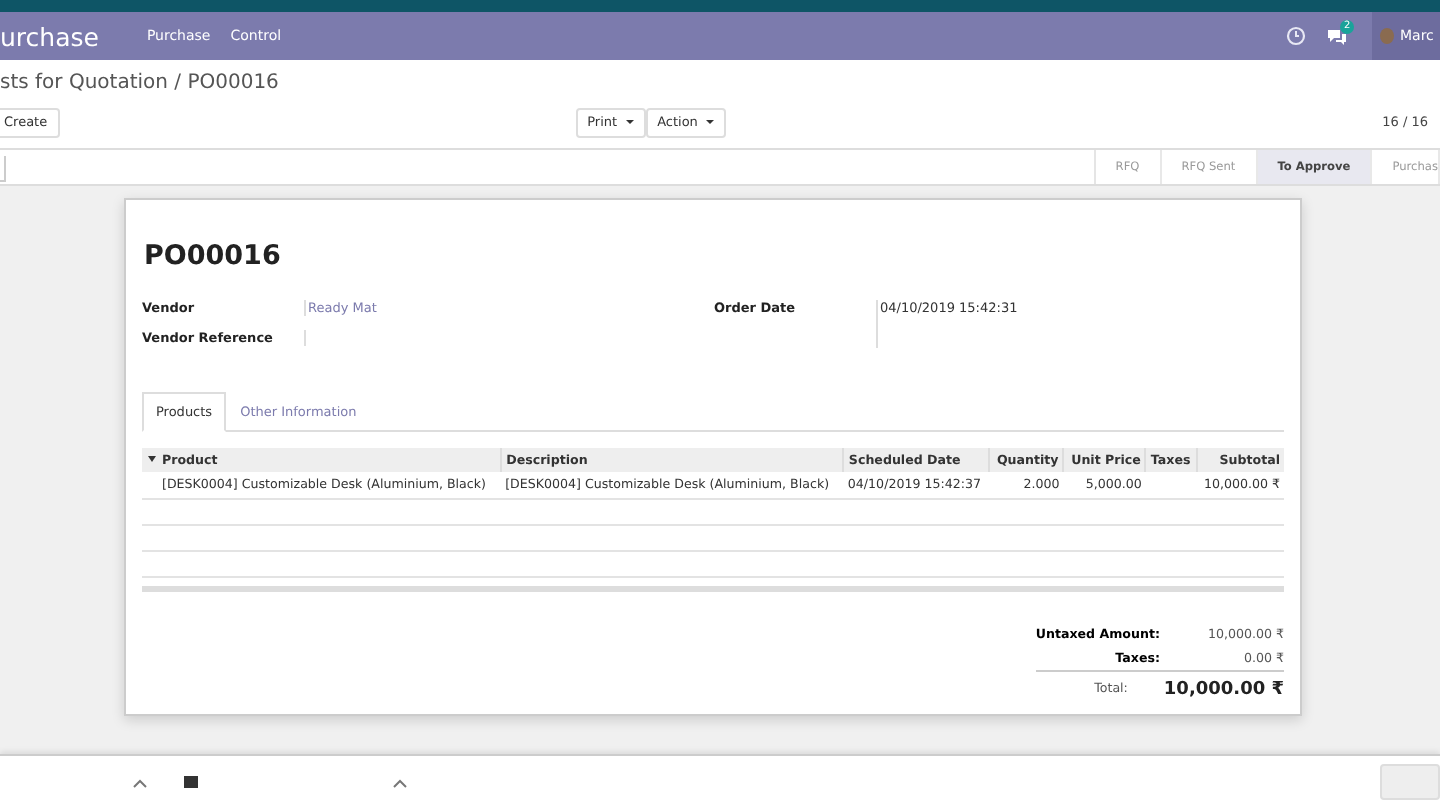  I want to click on record-title: PO00016, so click(213, 256).